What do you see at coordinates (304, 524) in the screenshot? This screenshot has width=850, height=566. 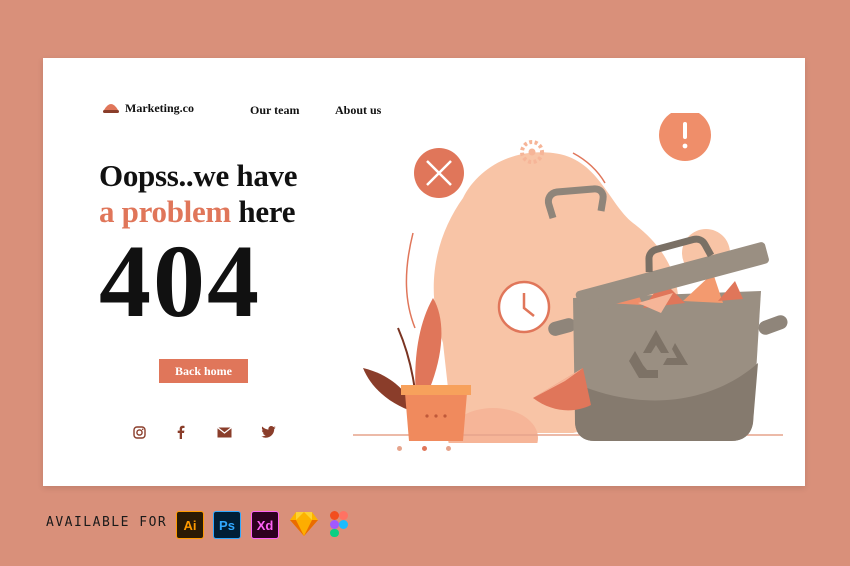 I see `sketch-icon` at bounding box center [304, 524].